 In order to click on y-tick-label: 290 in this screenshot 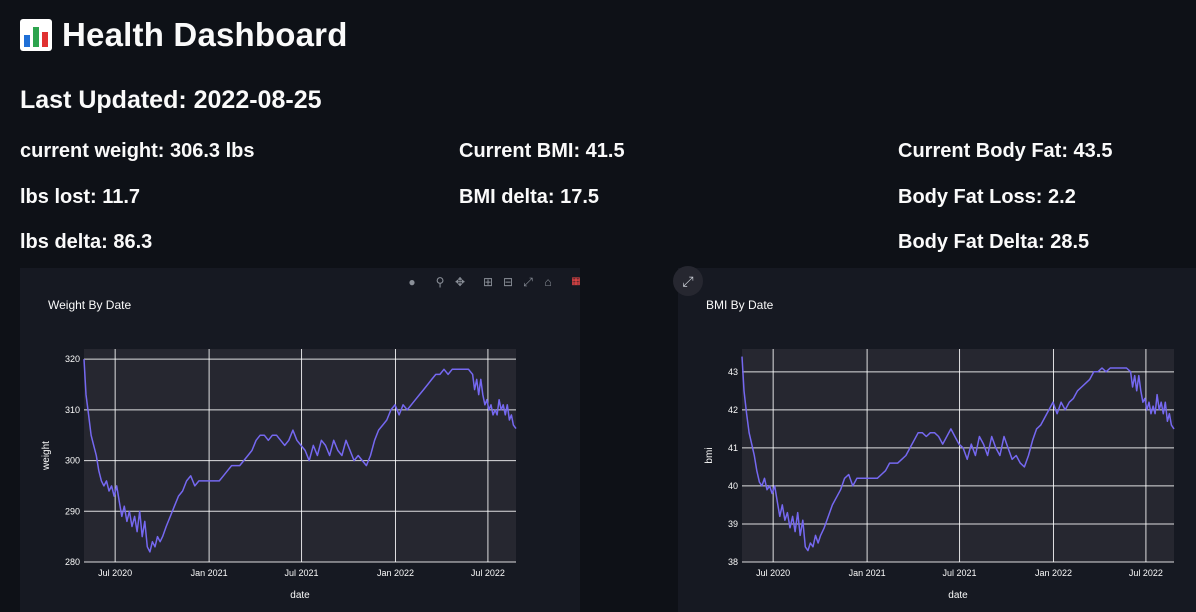, I will do `click(72, 511)`.